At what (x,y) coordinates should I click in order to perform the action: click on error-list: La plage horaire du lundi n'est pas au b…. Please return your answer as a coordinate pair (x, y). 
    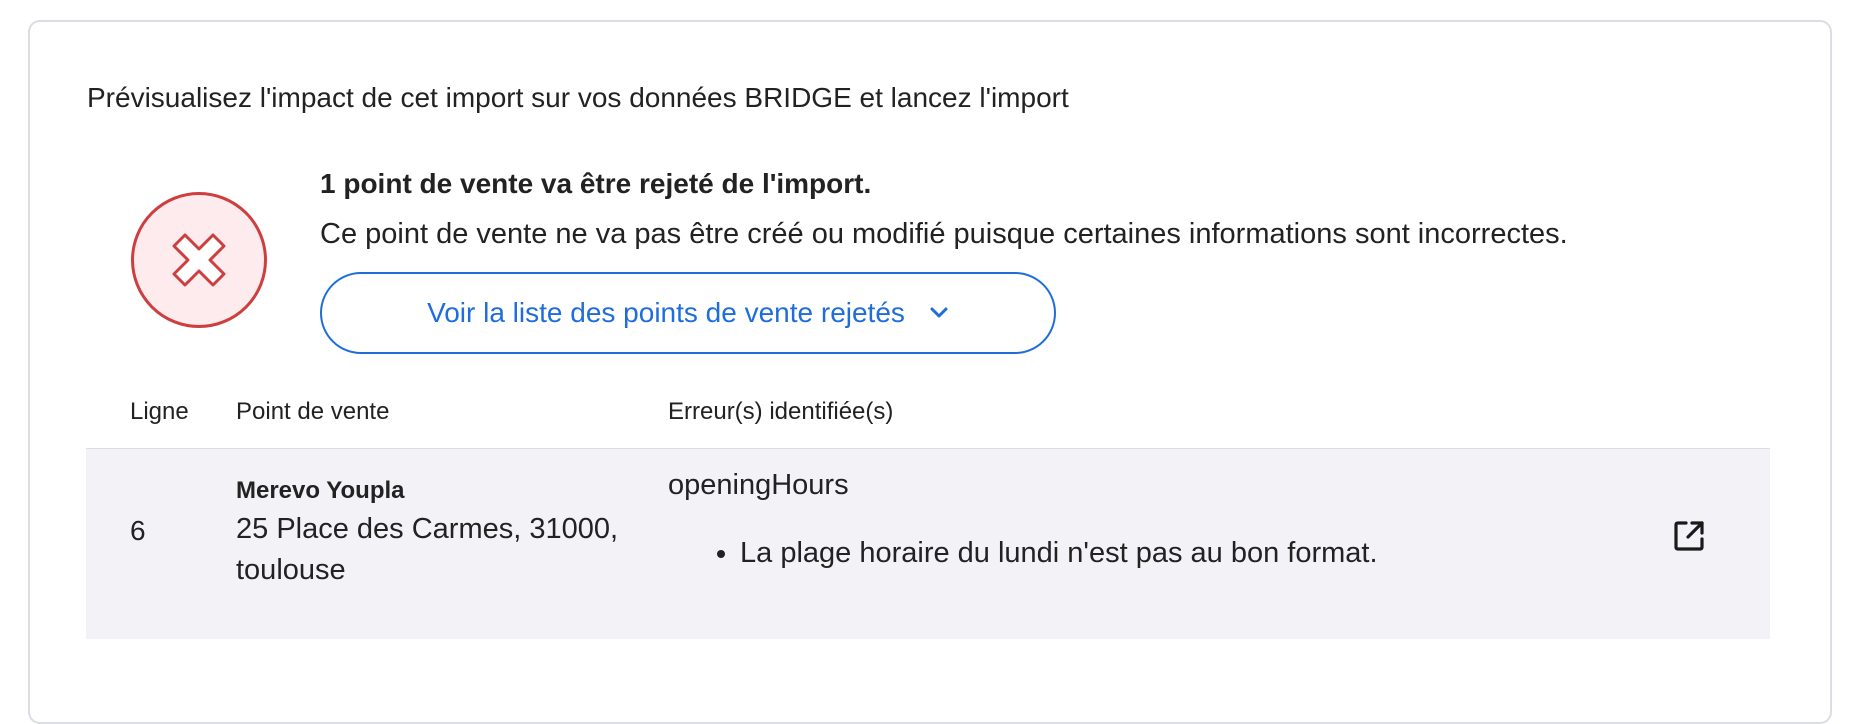
    Looking at the image, I should click on (1023, 553).